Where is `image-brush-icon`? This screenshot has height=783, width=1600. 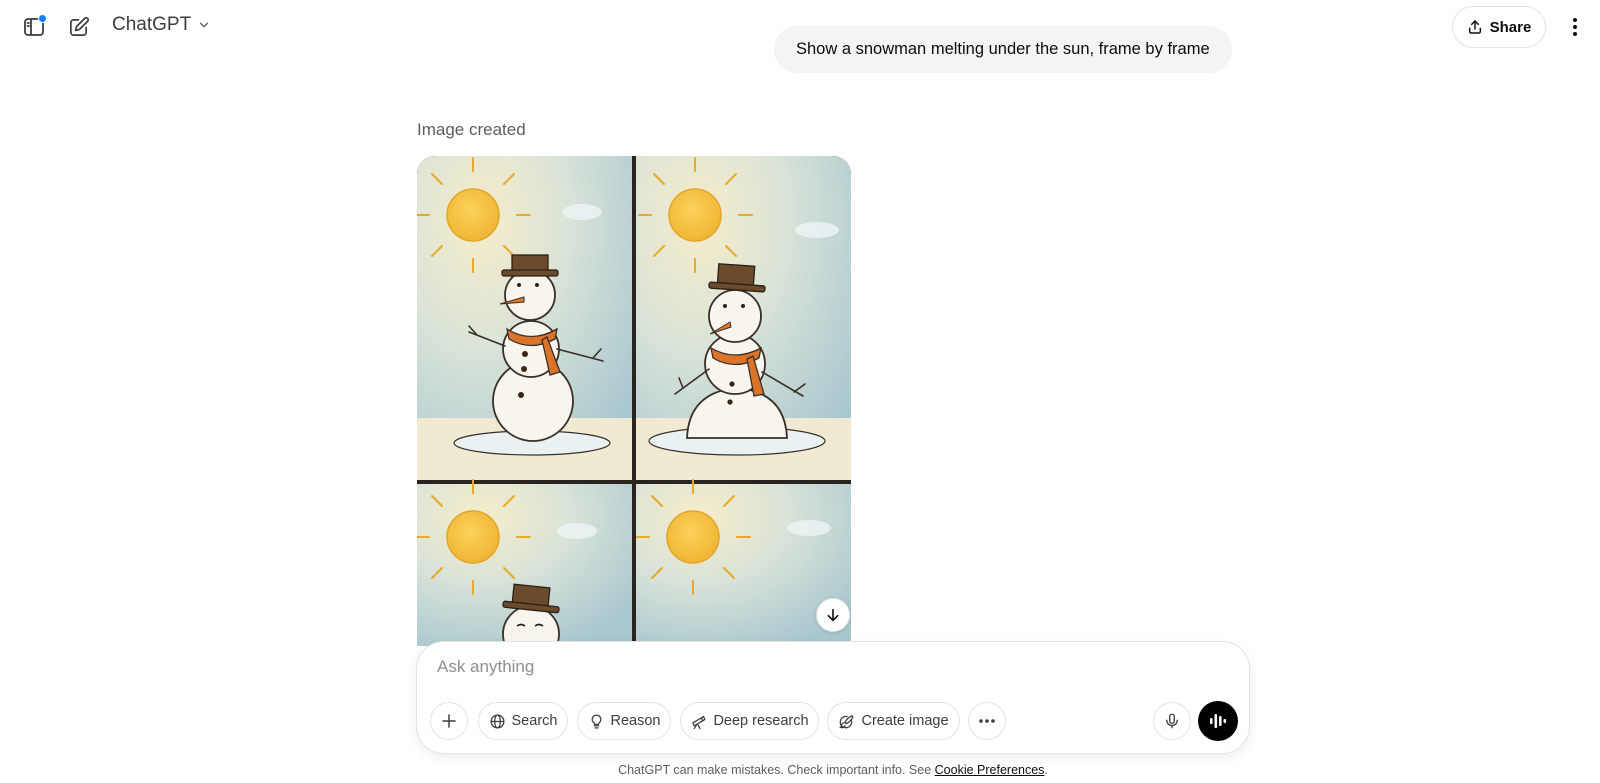 image-brush-icon is located at coordinates (846, 721).